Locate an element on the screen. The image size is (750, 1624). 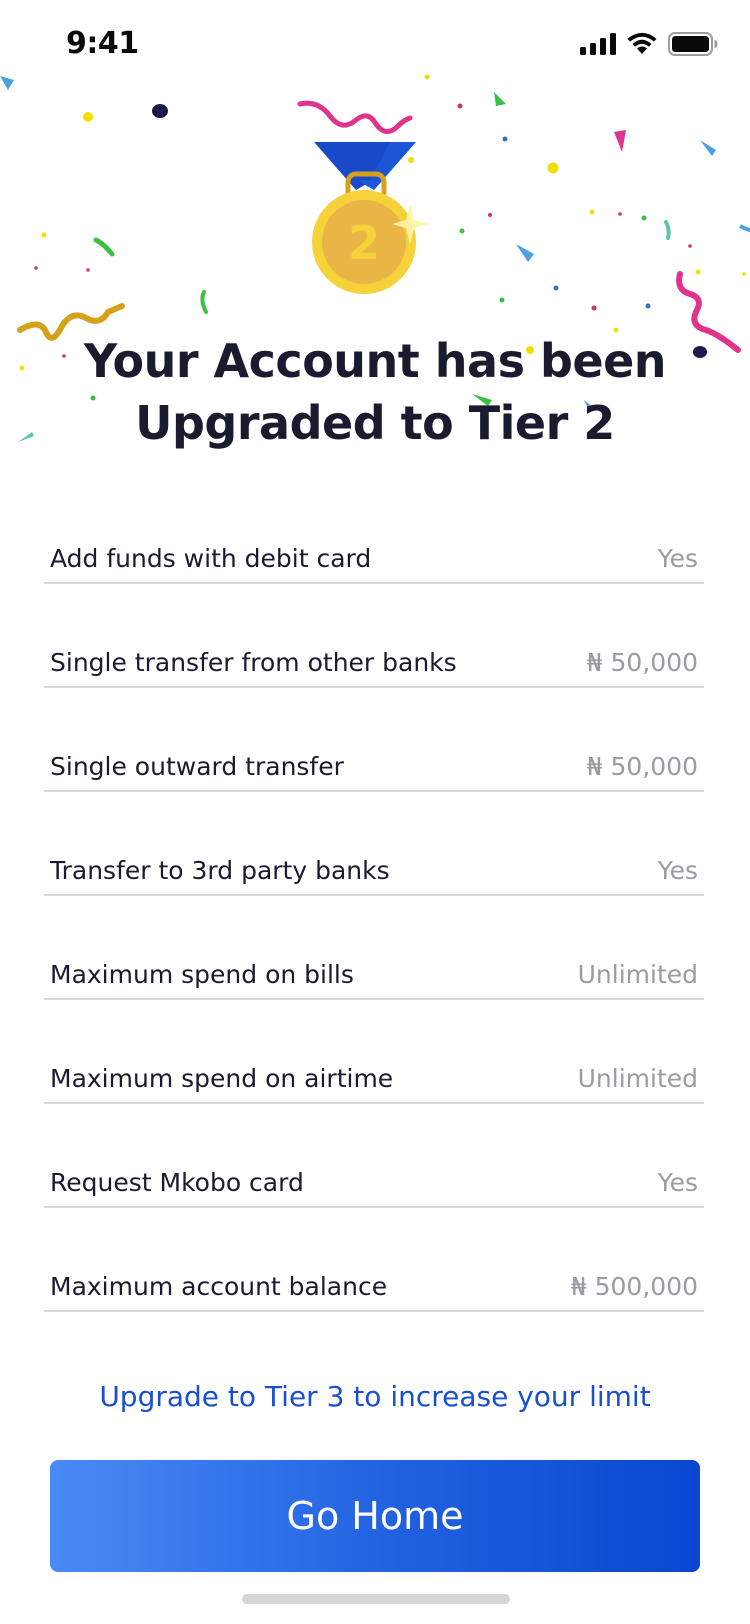
limit-label: Single outward transfer is located at coordinates (197, 766).